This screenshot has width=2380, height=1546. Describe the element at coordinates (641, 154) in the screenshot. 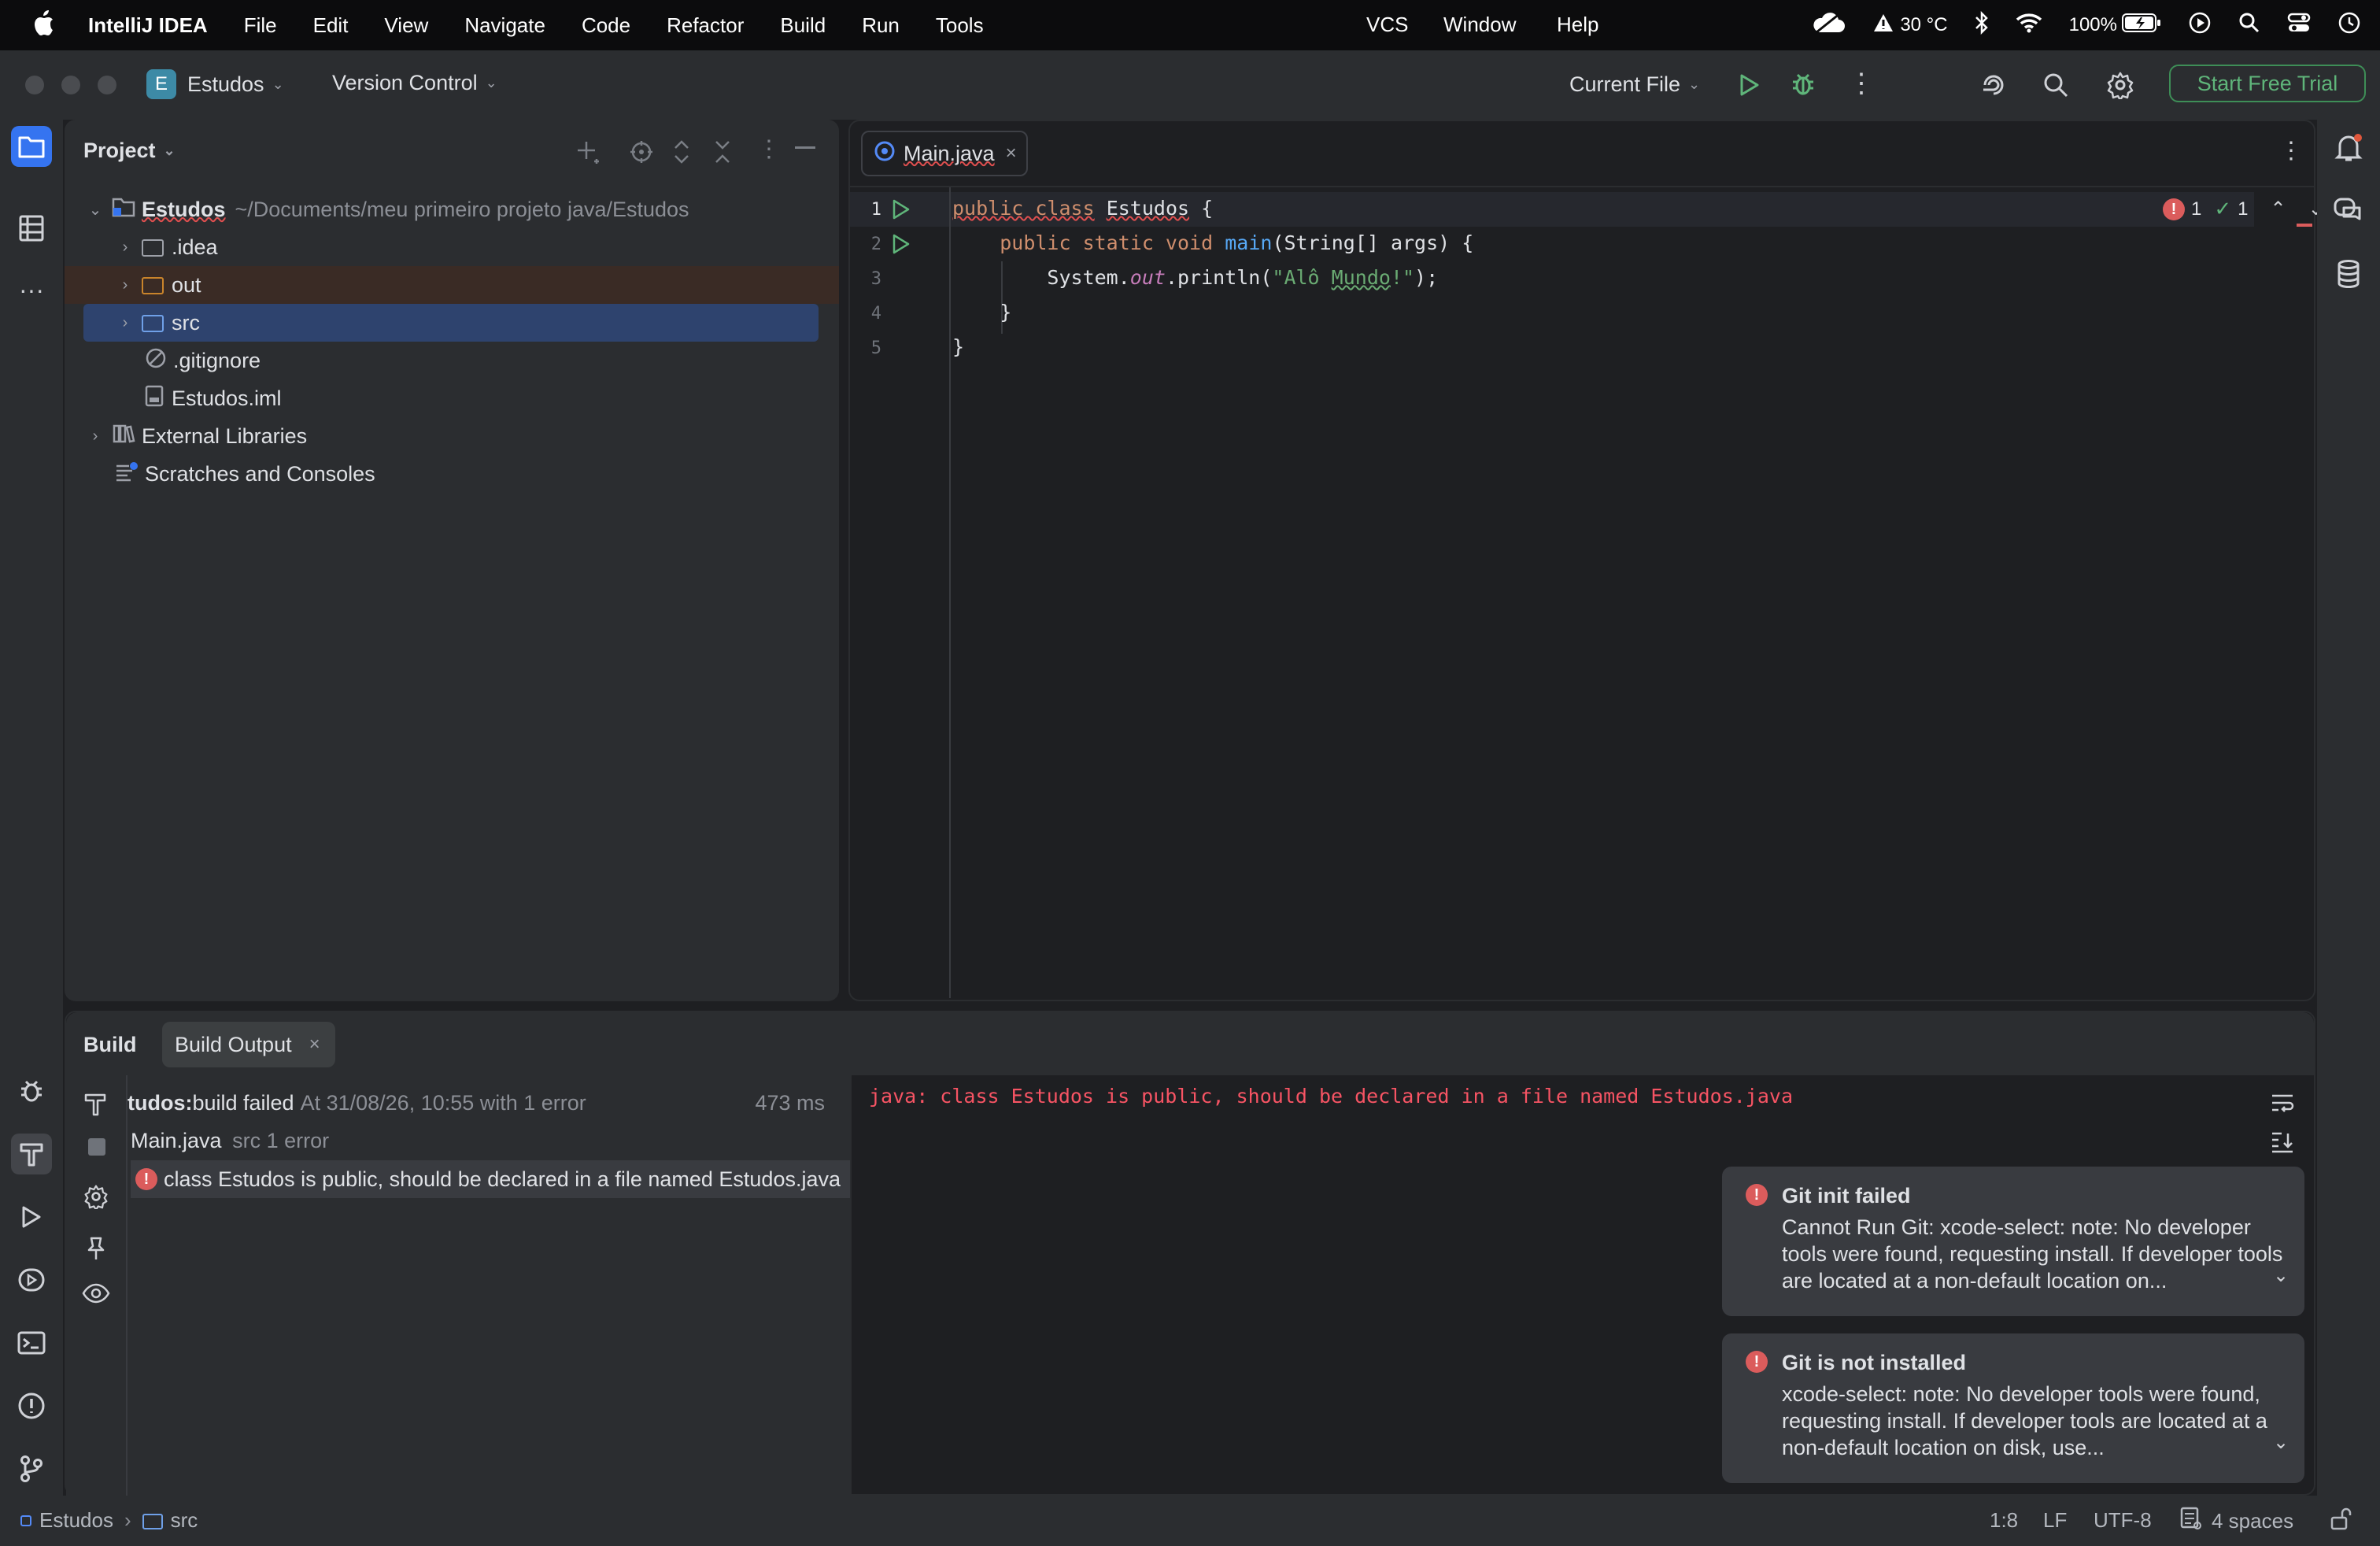

I see `locate-file-icon` at that location.